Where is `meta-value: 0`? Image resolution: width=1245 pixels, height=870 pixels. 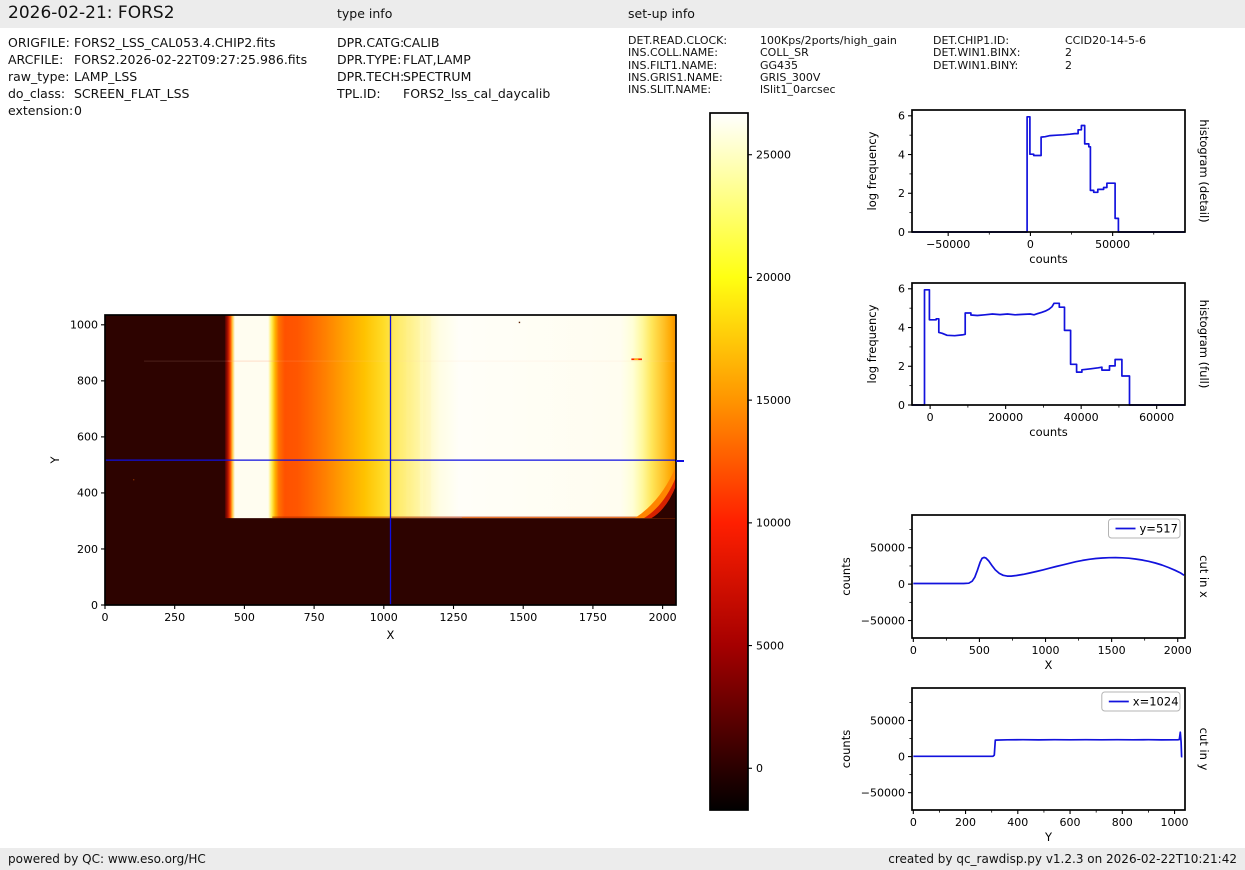 meta-value: 0 is located at coordinates (78, 110).